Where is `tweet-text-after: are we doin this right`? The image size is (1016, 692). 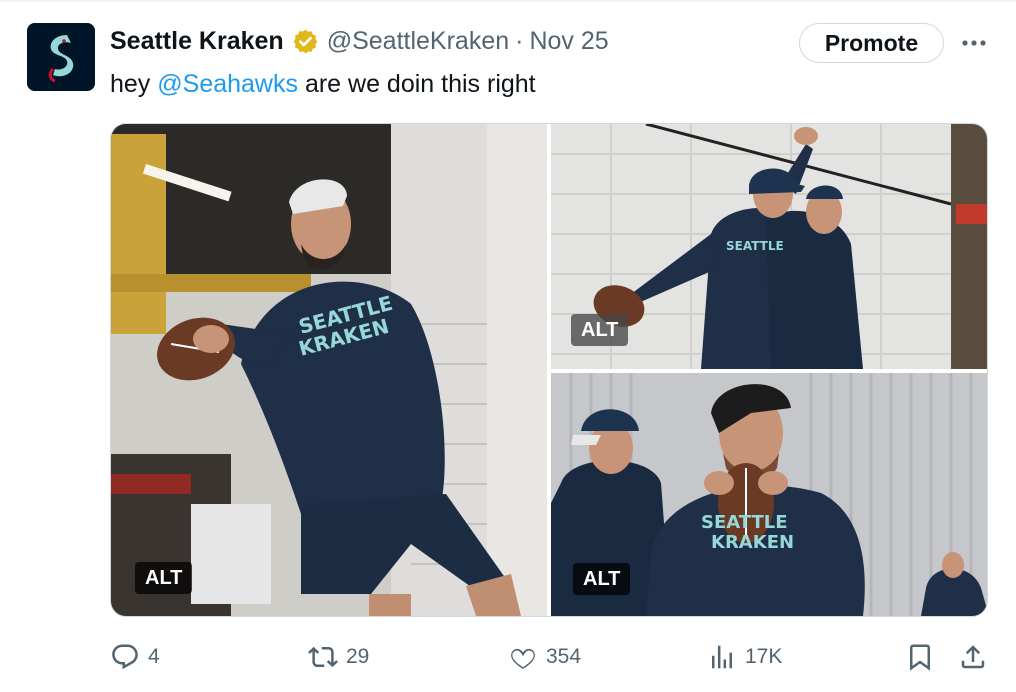 tweet-text-after: are we doin this right is located at coordinates (417, 84).